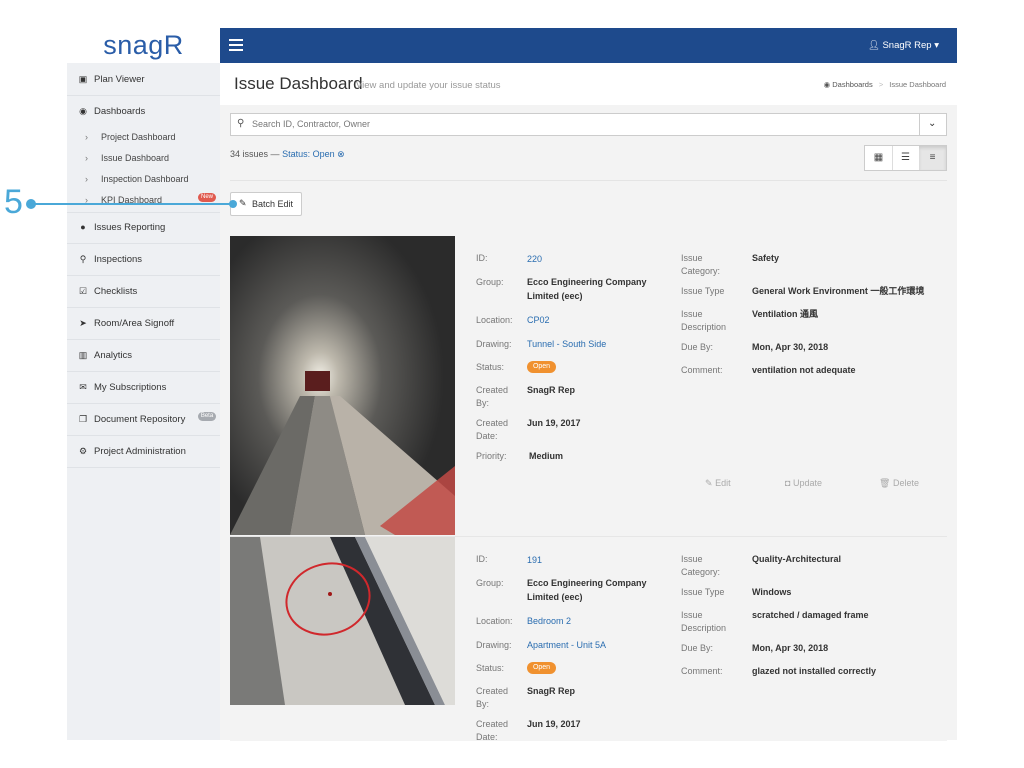  What do you see at coordinates (906, 158) in the screenshot?
I see `list-view-icon: ☰` at bounding box center [906, 158].